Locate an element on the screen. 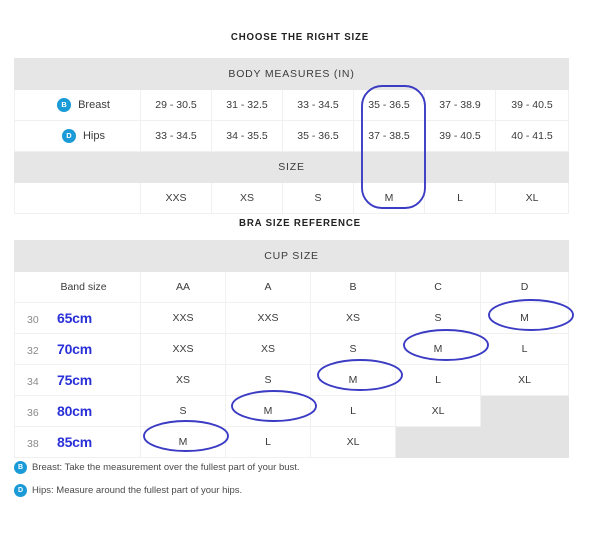  cup-size-header-row: CUP SIZE is located at coordinates (291, 256).